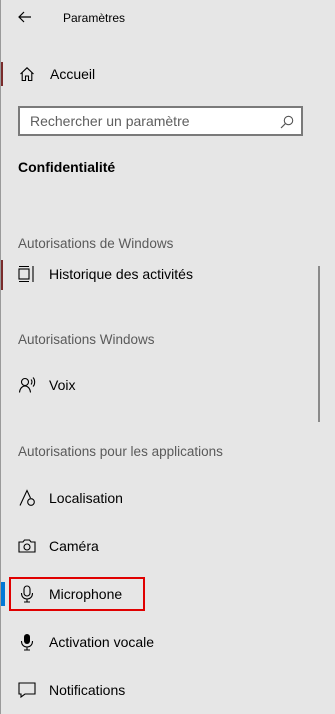 This screenshot has height=714, width=335. What do you see at coordinates (73, 74) in the screenshot?
I see `nav-home-label: Accueil` at bounding box center [73, 74].